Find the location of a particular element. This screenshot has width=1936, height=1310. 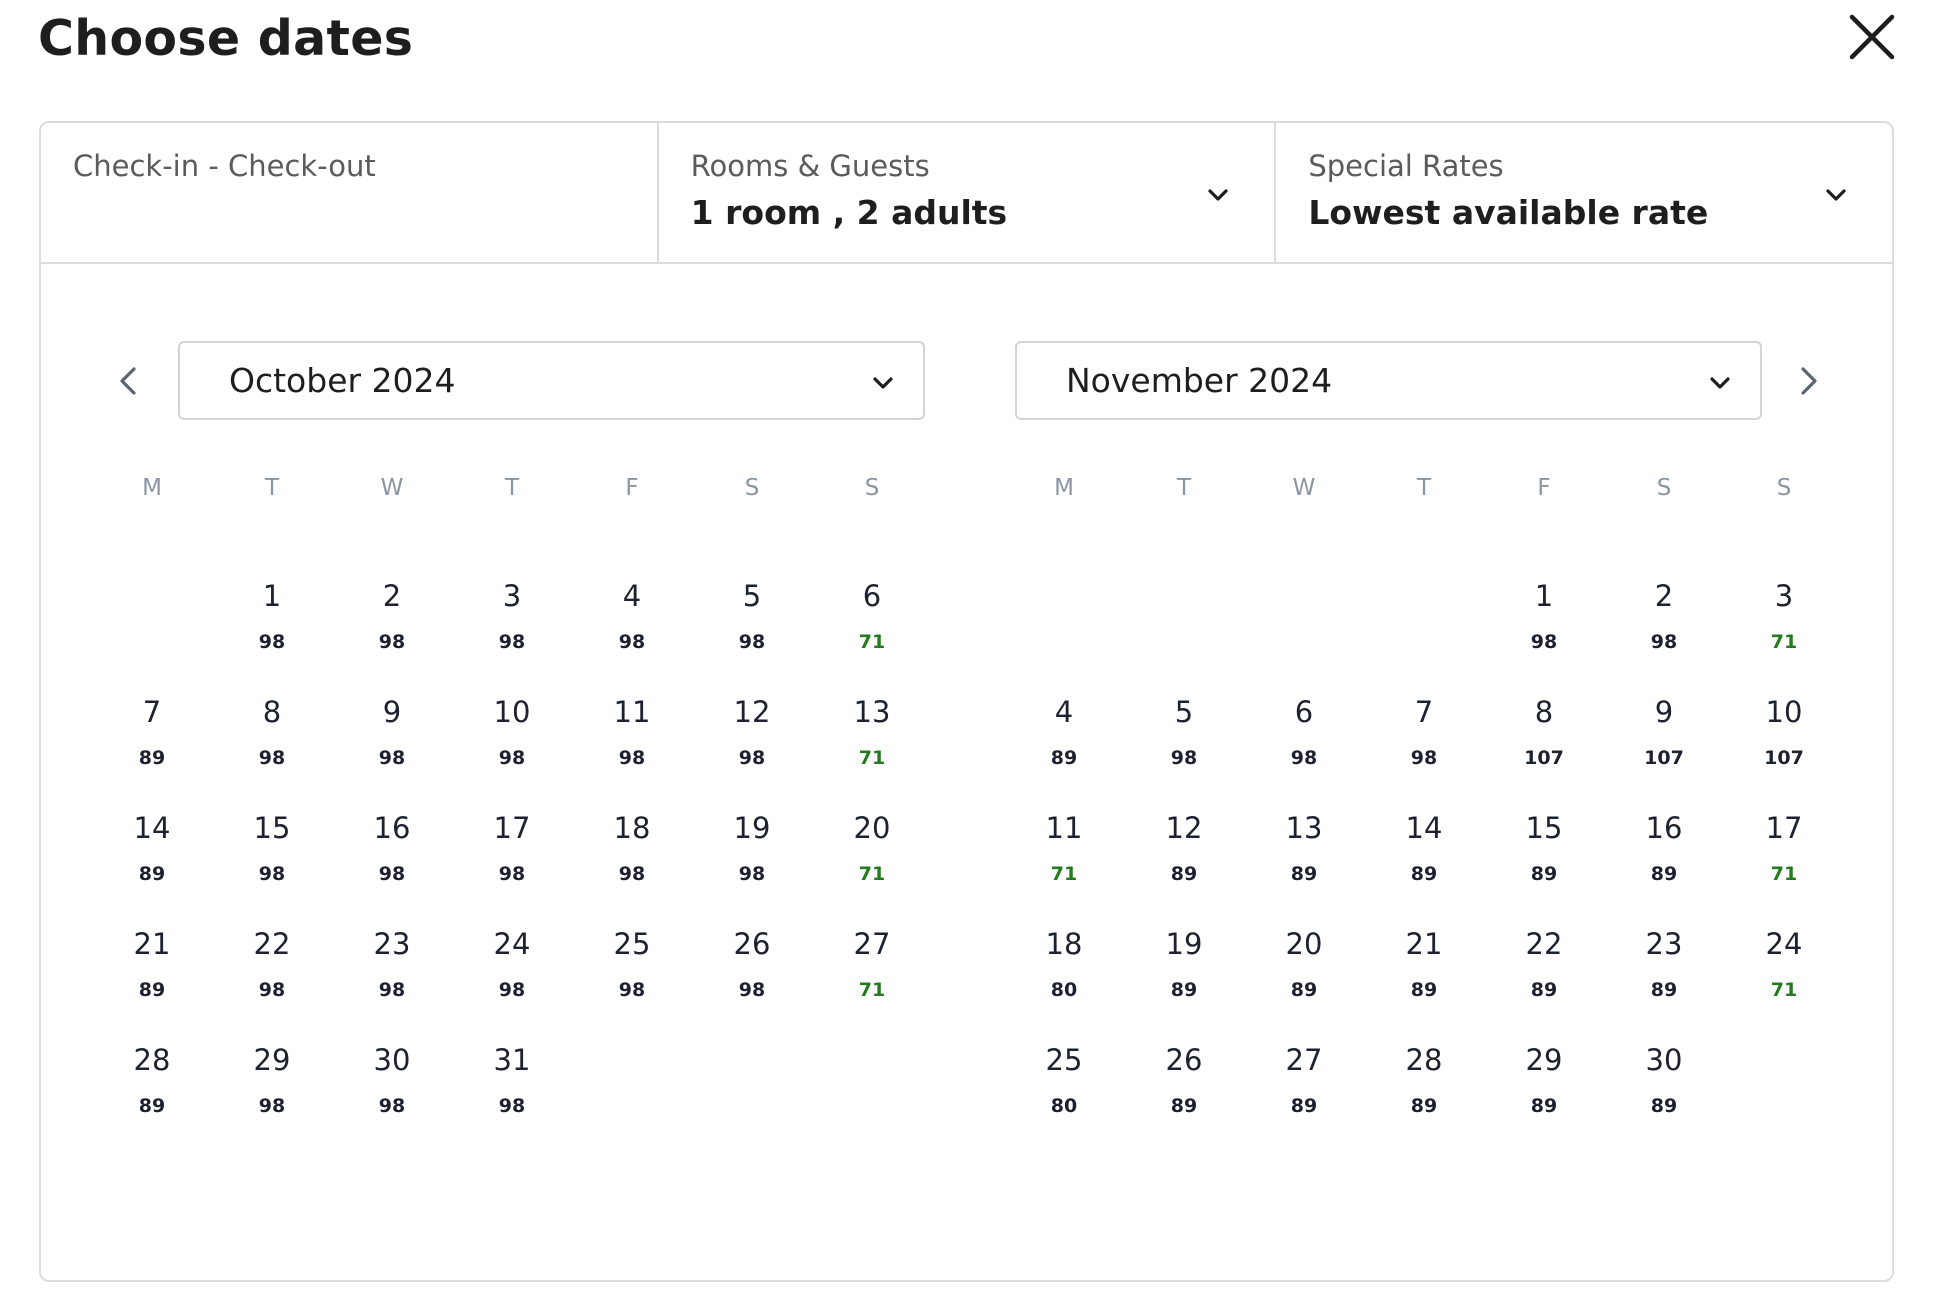

day-number: 18 is located at coordinates (1064, 944).